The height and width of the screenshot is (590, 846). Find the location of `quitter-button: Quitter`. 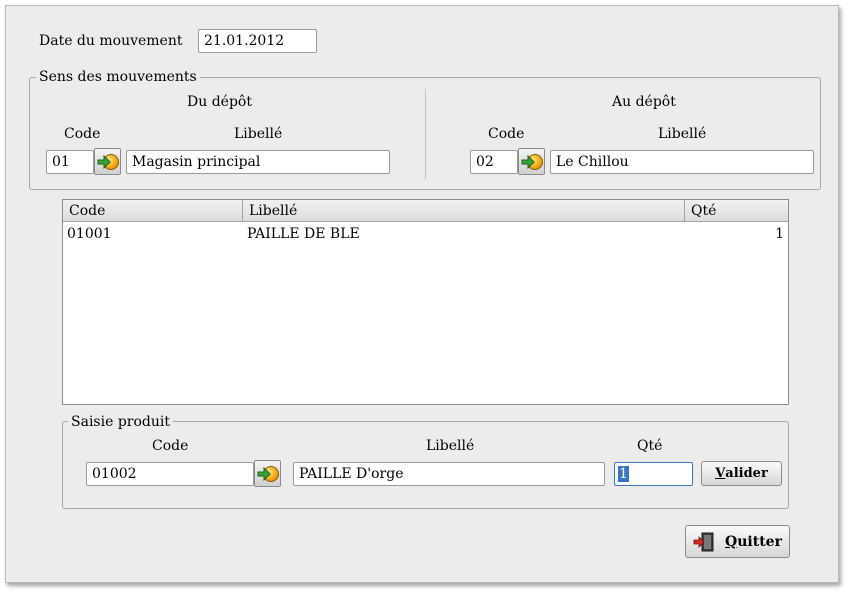

quitter-button: Quitter is located at coordinates (737, 541).